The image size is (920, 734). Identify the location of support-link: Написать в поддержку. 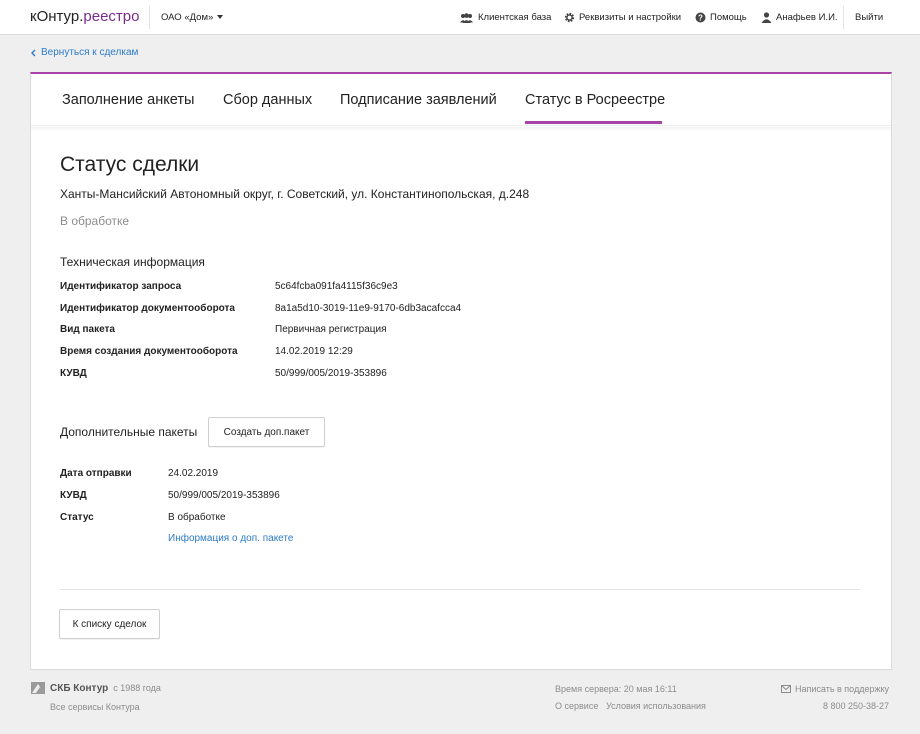
(835, 689).